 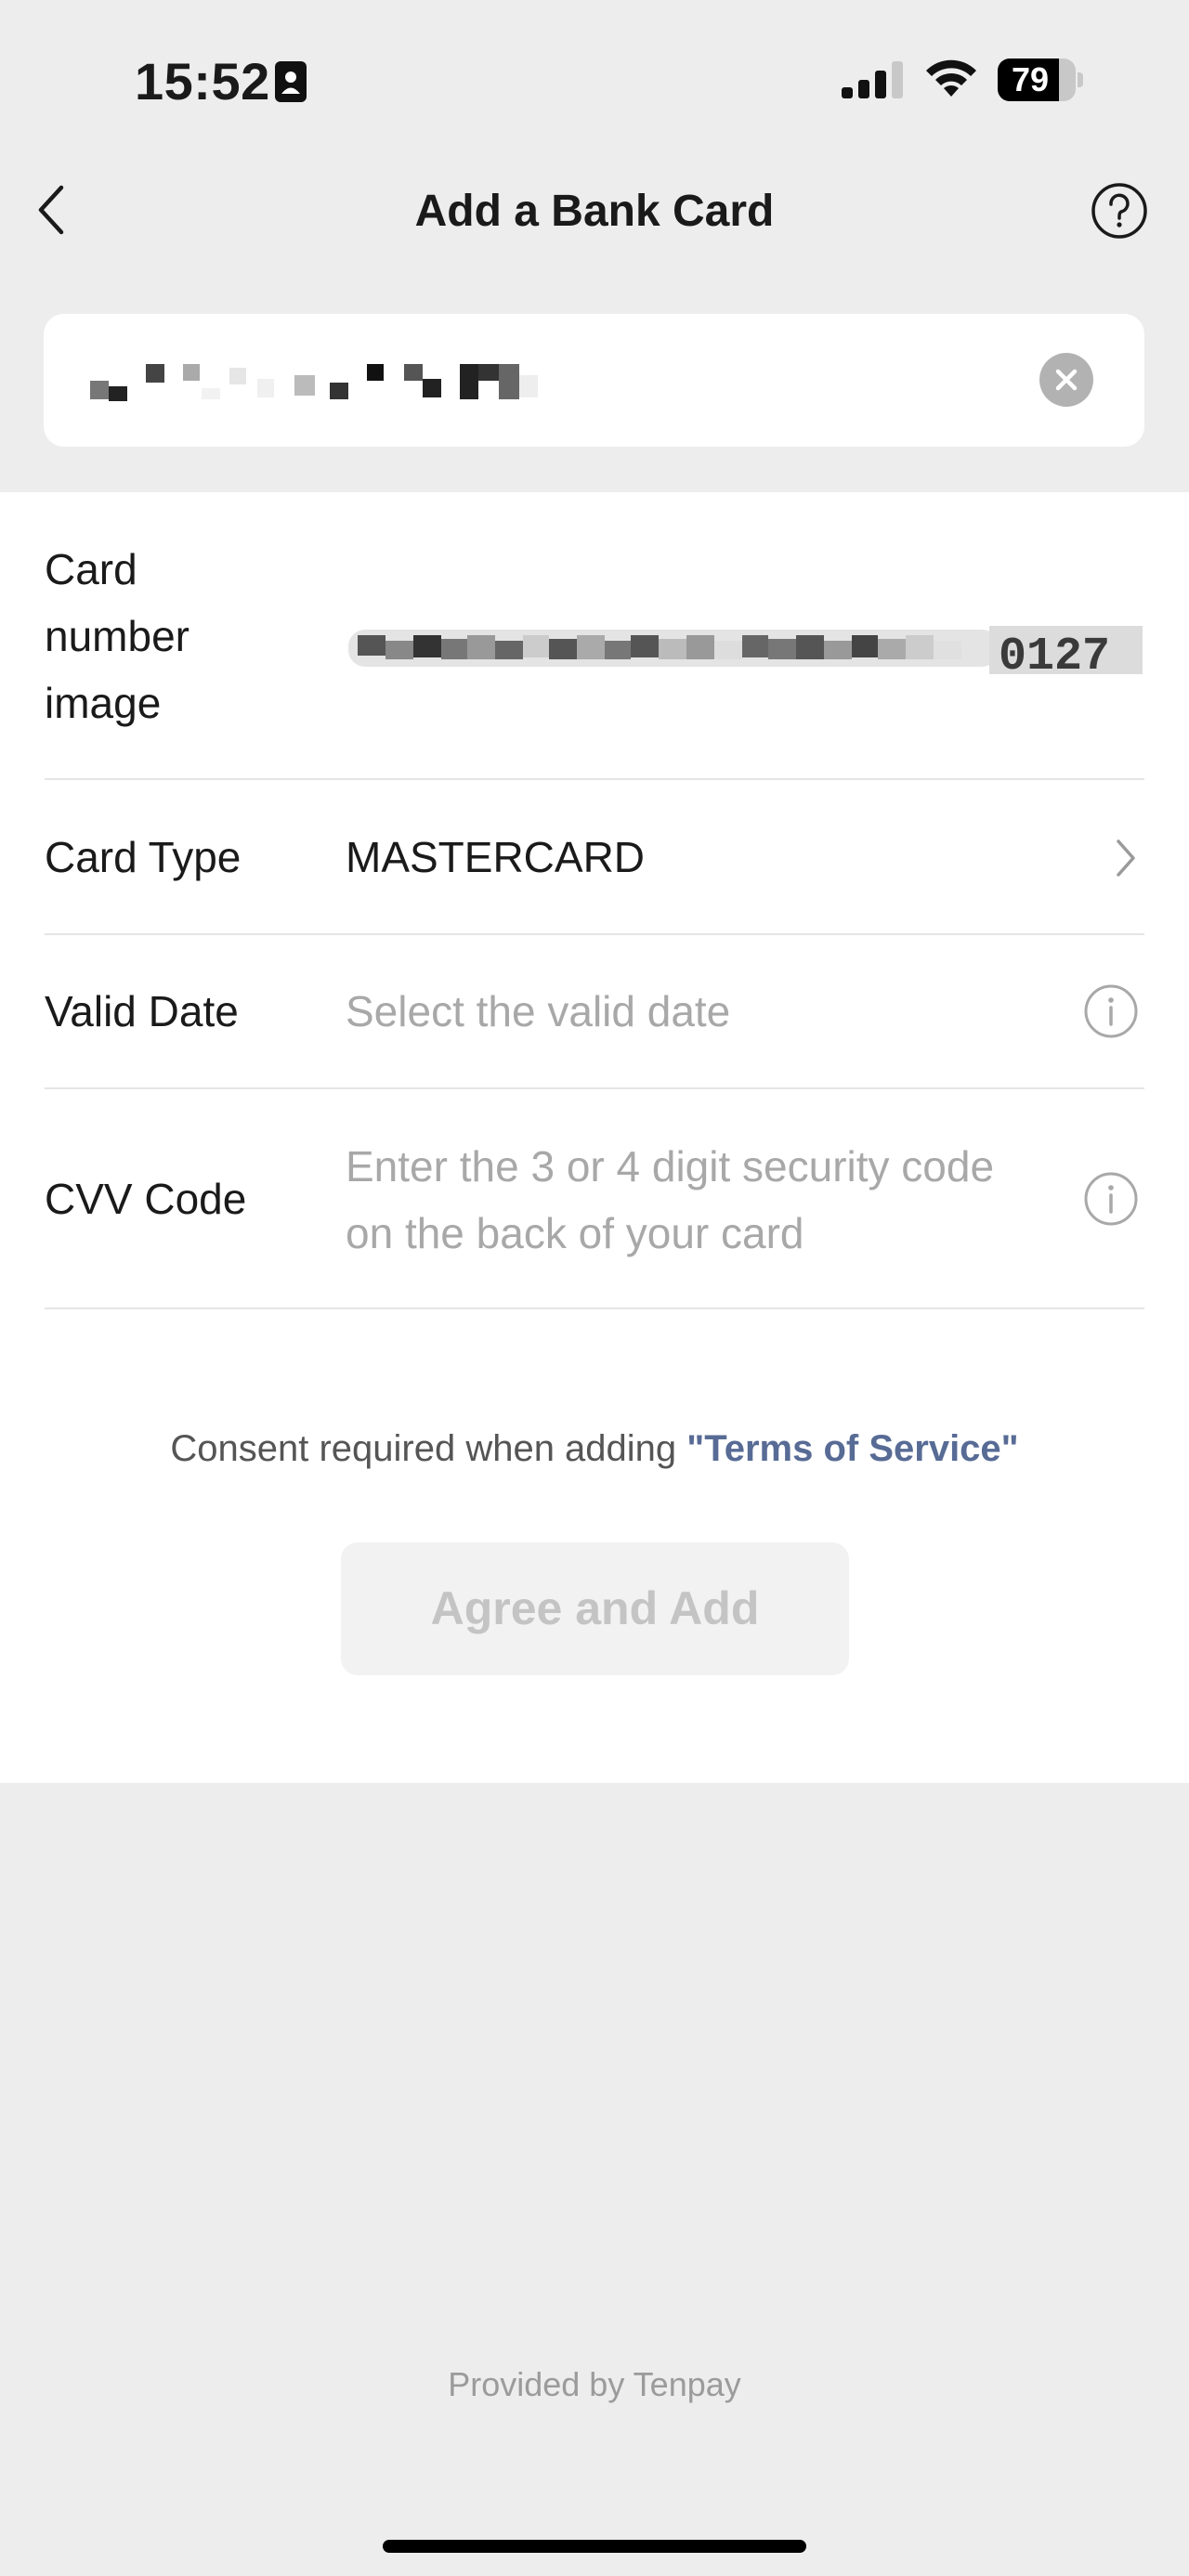 What do you see at coordinates (423, 1448) in the screenshot?
I see `consent-label: Consent required when adding` at bounding box center [423, 1448].